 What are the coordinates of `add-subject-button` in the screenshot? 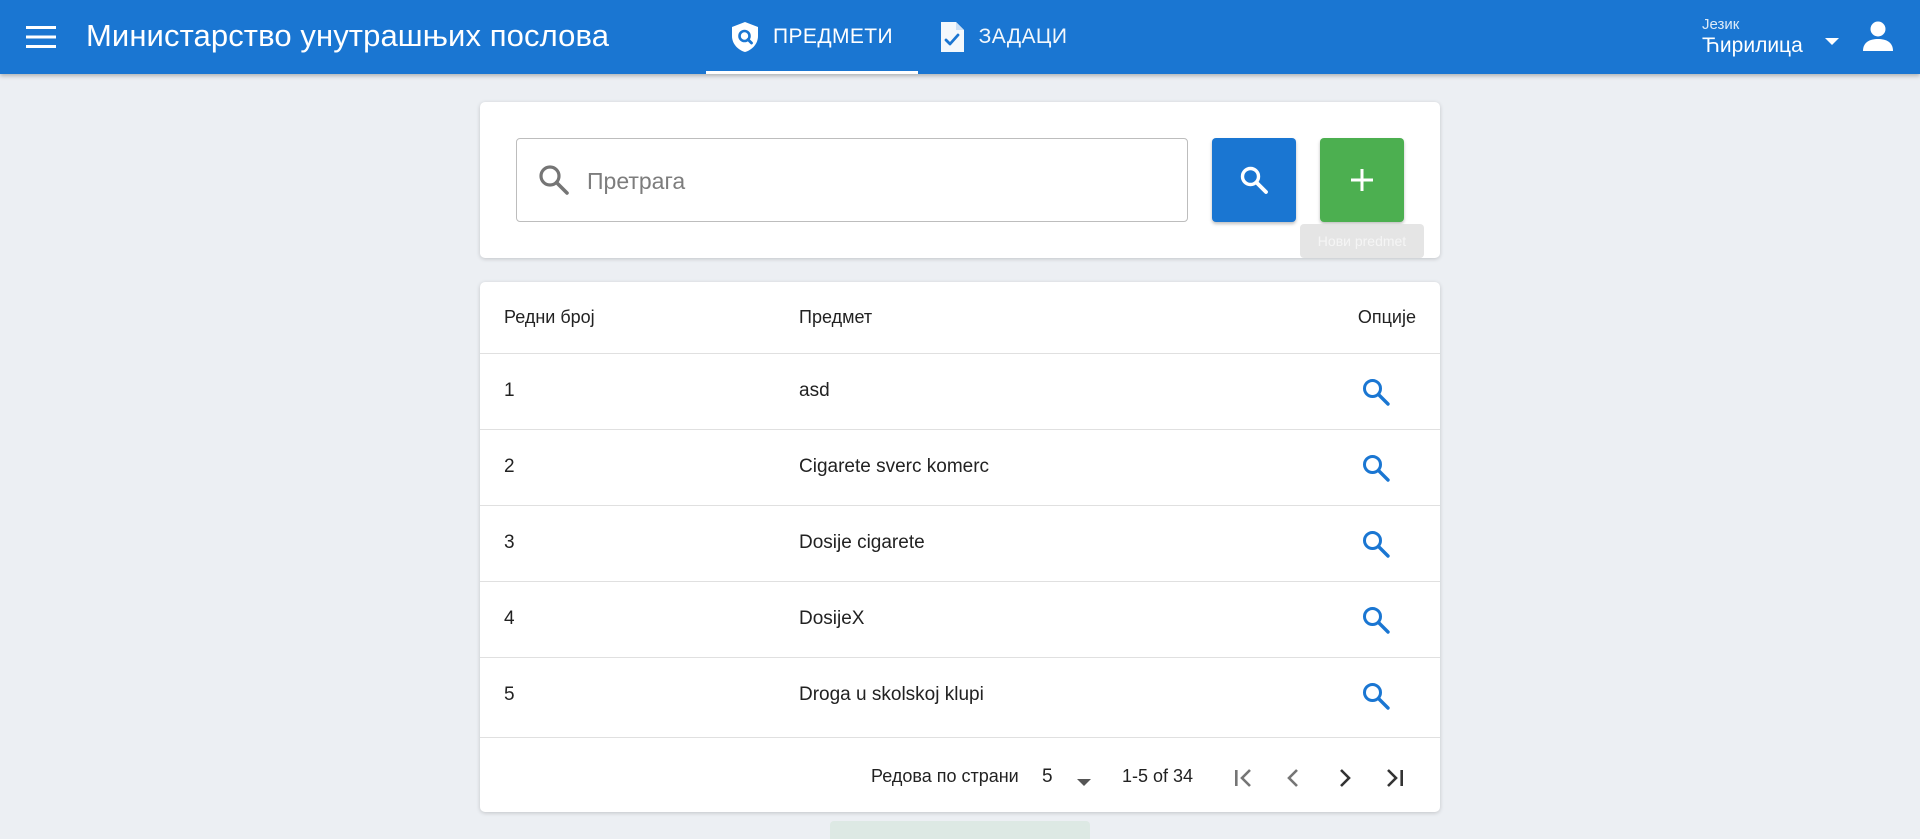 It's located at (1362, 180).